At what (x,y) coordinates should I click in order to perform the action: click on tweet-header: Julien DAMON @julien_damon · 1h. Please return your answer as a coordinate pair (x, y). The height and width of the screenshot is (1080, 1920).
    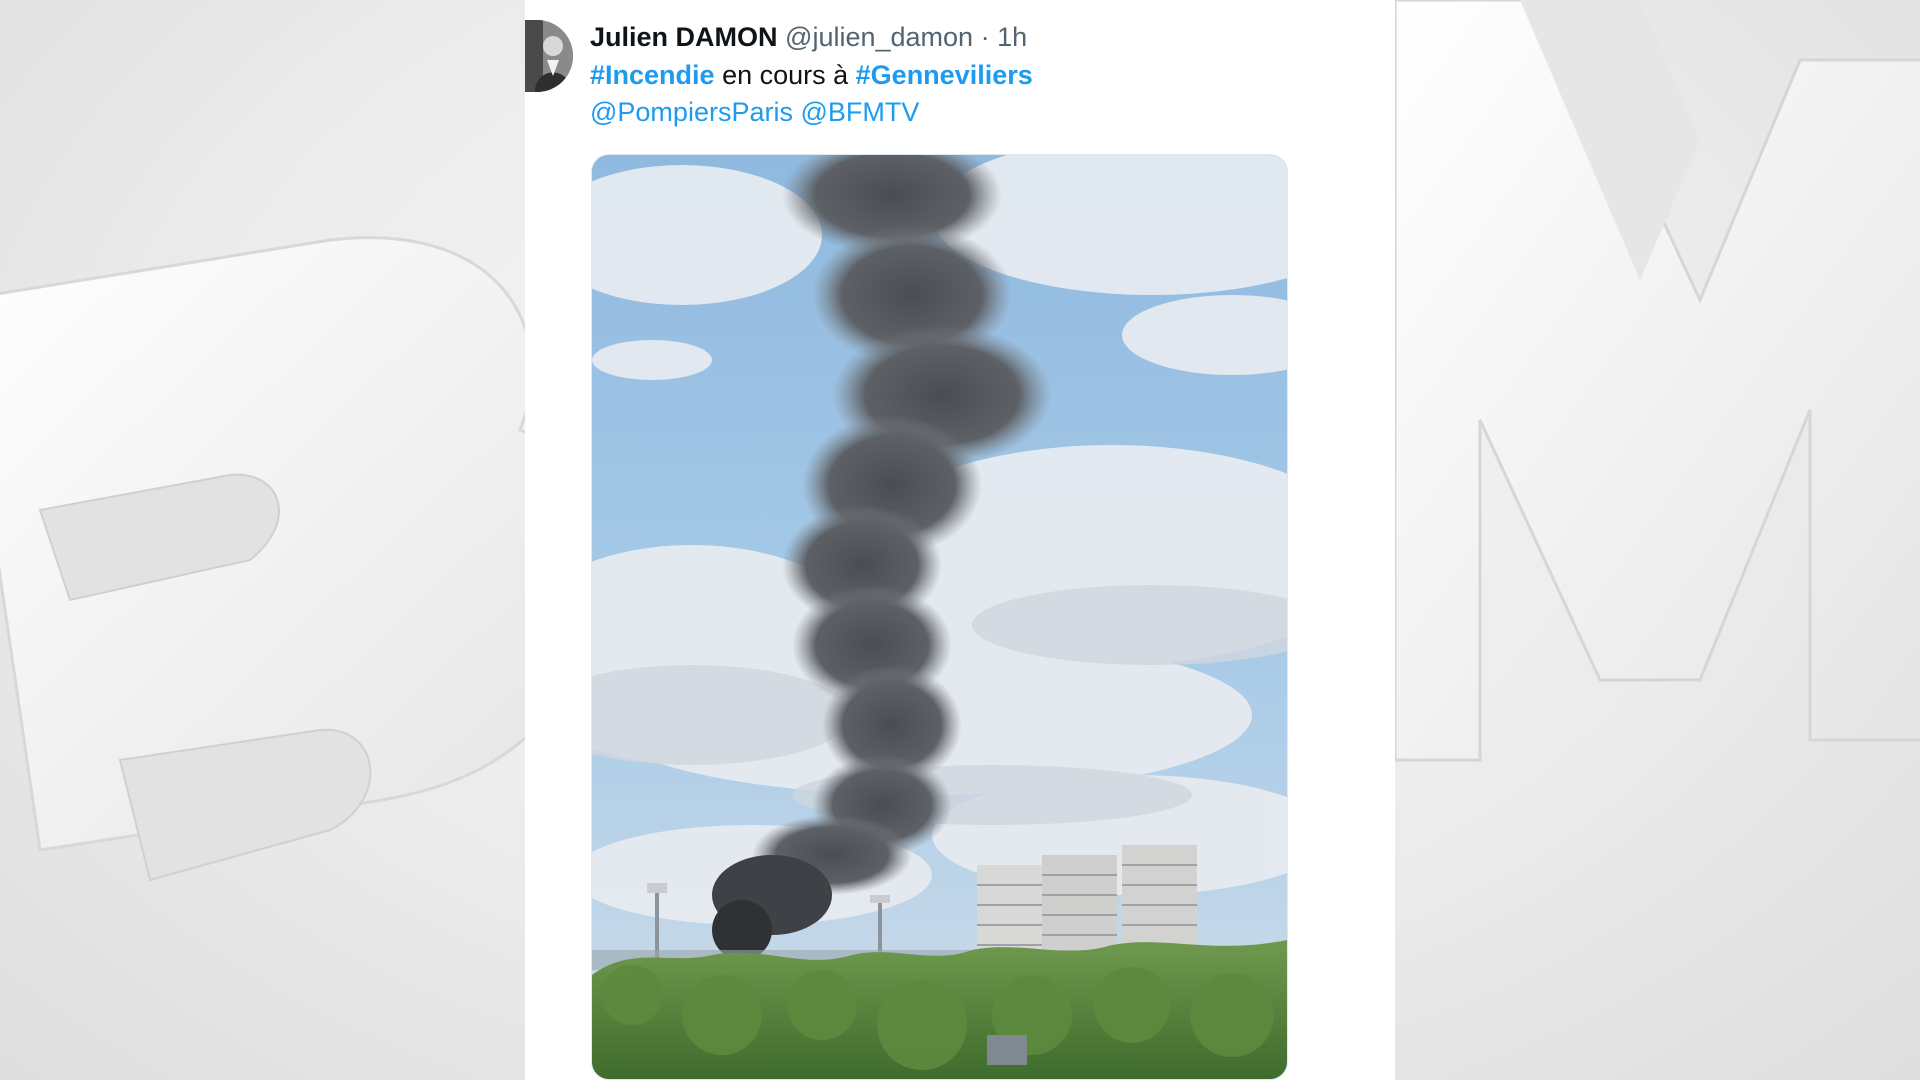
    Looking at the image, I should click on (808, 37).